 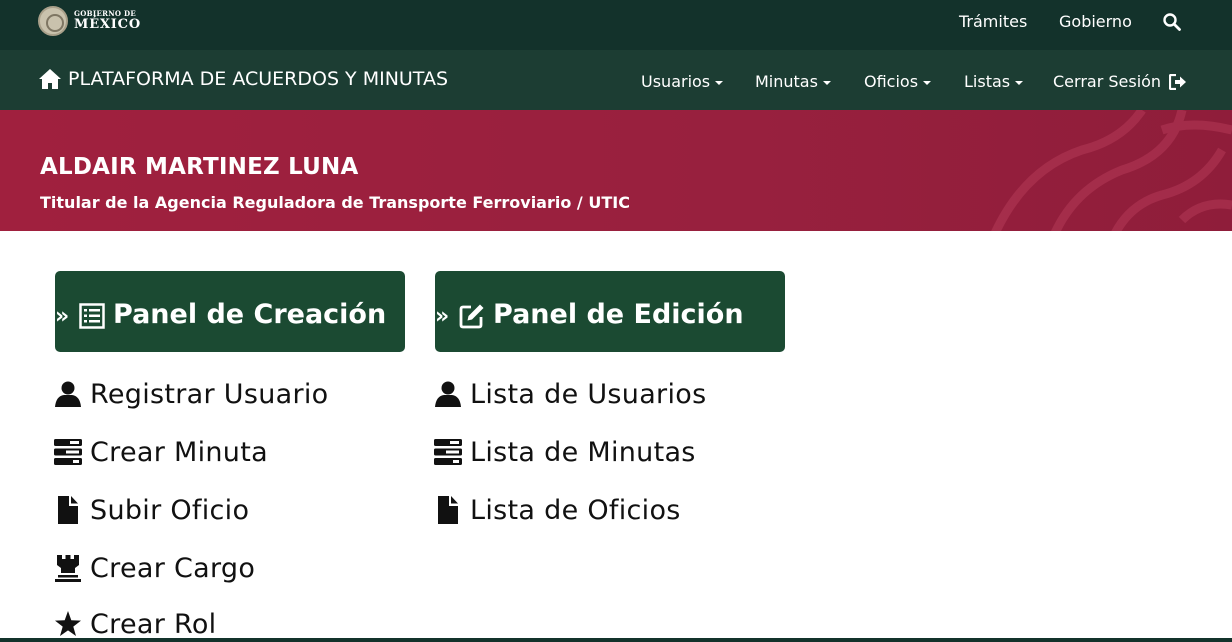 I want to click on lista-minutas-link: Lista de Minutas, so click(x=565, y=452).